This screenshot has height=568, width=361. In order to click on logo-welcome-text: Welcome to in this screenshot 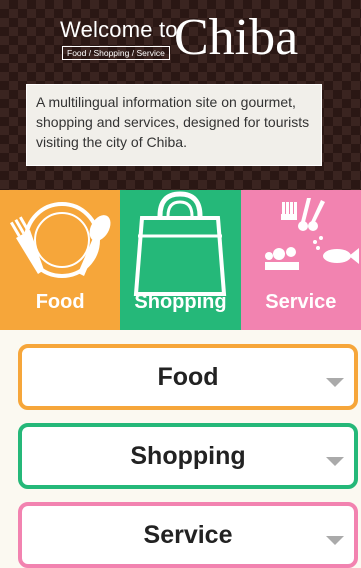, I will do `click(119, 29)`.